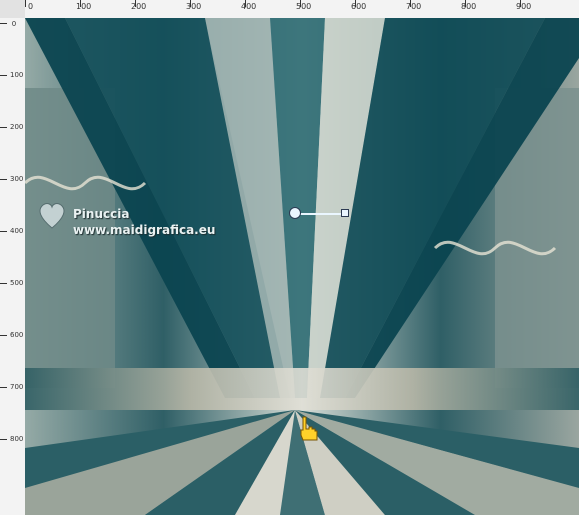 The width and height of the screenshot is (579, 515). Describe the element at coordinates (52, 216) in the screenshot. I see `heart-logo-icon` at that location.